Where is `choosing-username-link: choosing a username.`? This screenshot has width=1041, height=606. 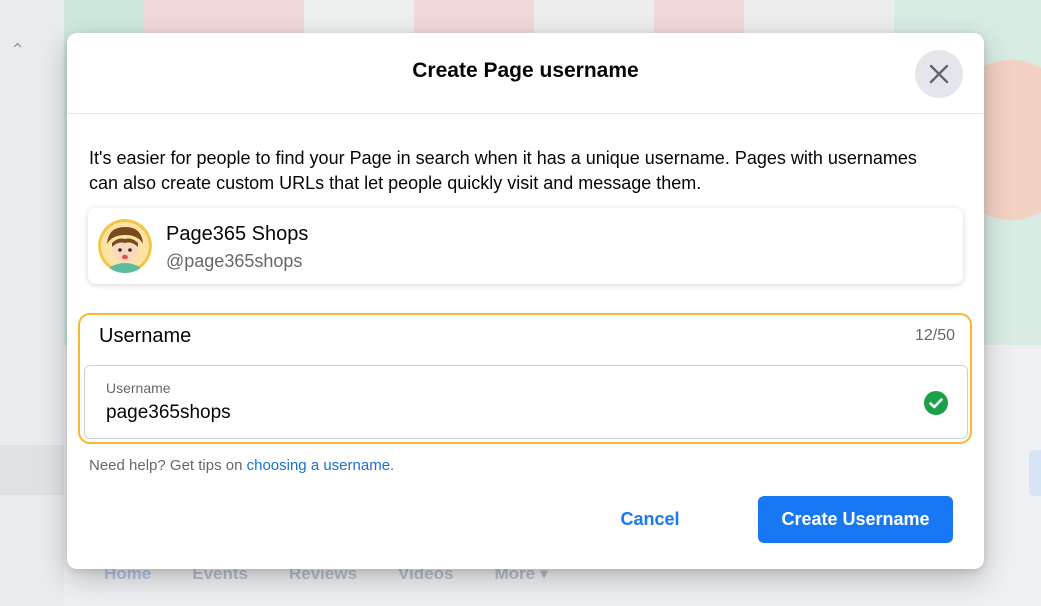
choosing-username-link: choosing a username. is located at coordinates (321, 465).